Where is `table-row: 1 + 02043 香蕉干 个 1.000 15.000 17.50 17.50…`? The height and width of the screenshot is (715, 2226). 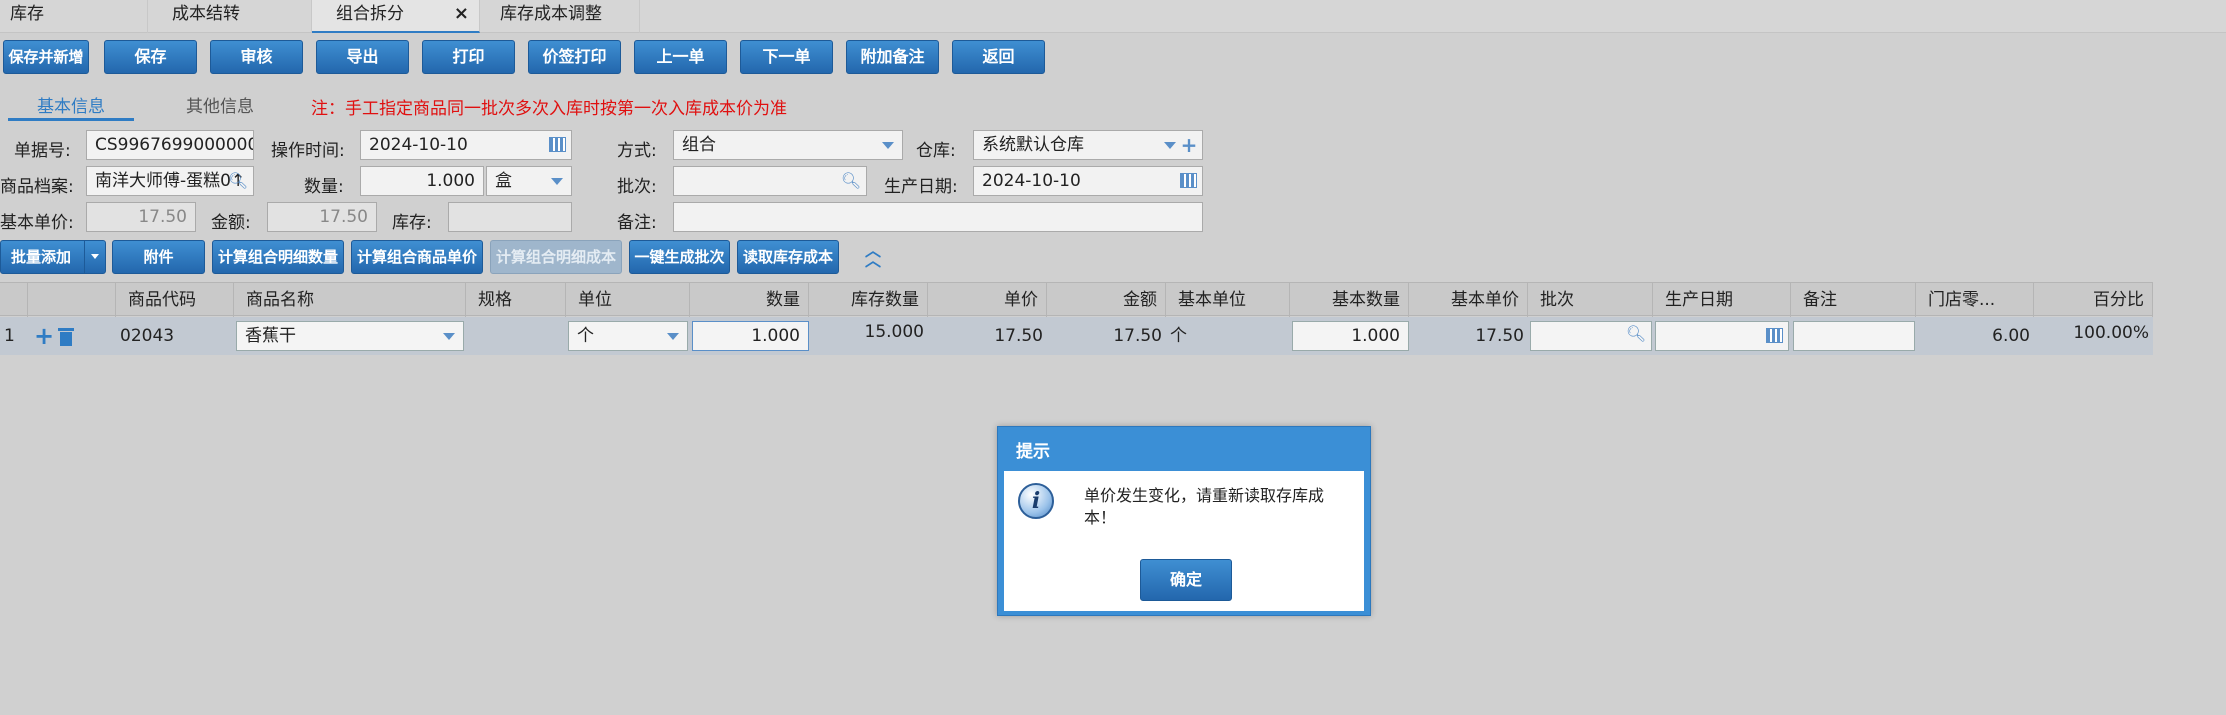 table-row: 1 + 02043 香蕉干 个 1.000 15.000 17.50 17.50… is located at coordinates (1076, 336).